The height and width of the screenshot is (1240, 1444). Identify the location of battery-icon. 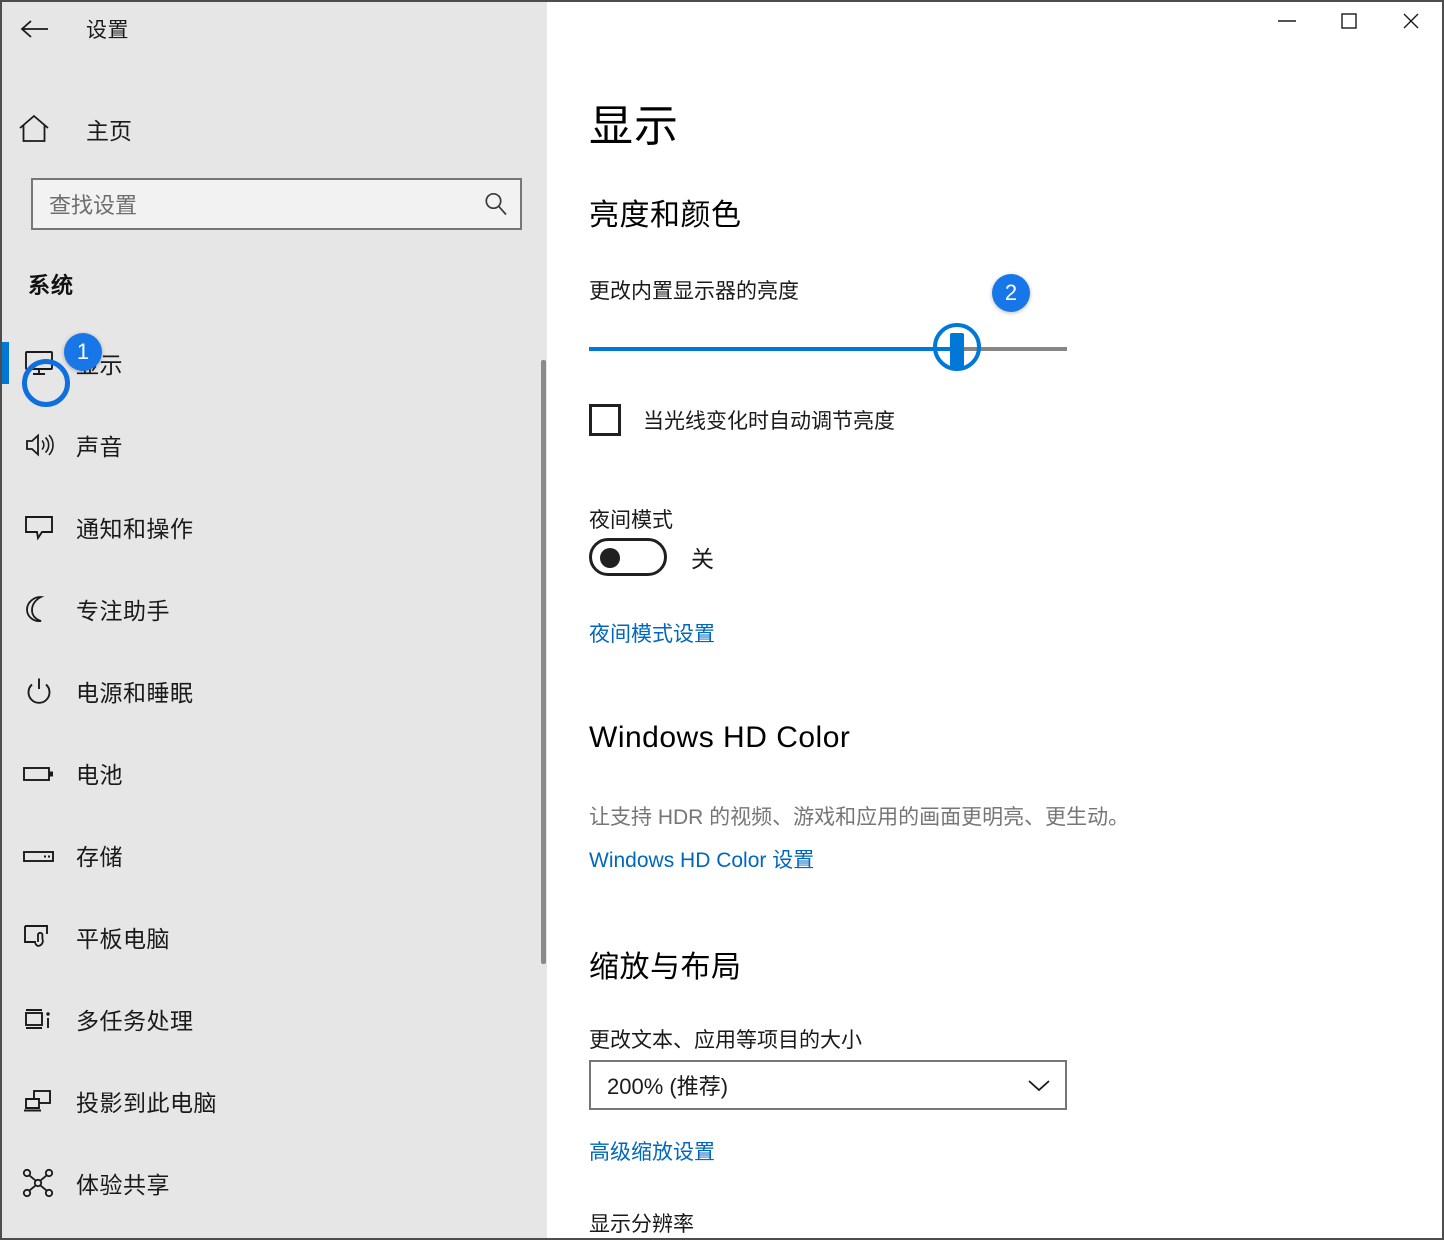
(39, 773).